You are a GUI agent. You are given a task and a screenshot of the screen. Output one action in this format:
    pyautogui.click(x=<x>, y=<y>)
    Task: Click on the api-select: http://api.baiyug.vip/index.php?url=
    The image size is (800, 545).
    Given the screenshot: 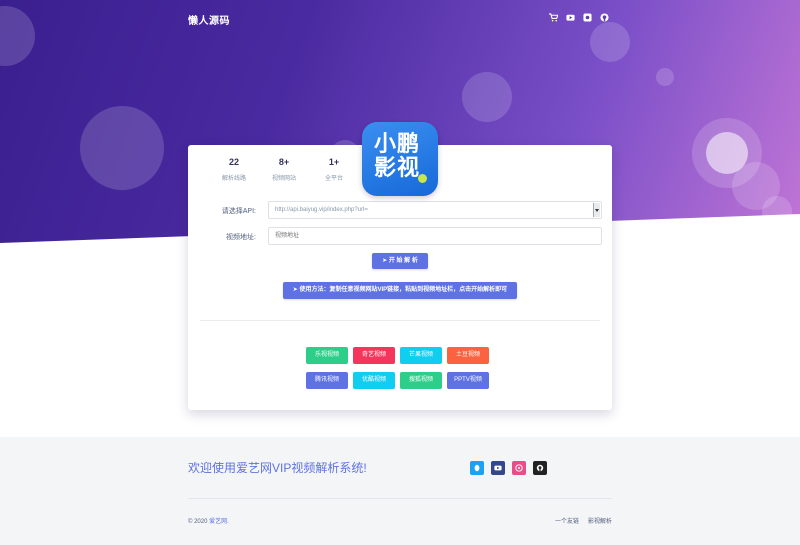 What is the action you would take?
    pyautogui.click(x=435, y=210)
    